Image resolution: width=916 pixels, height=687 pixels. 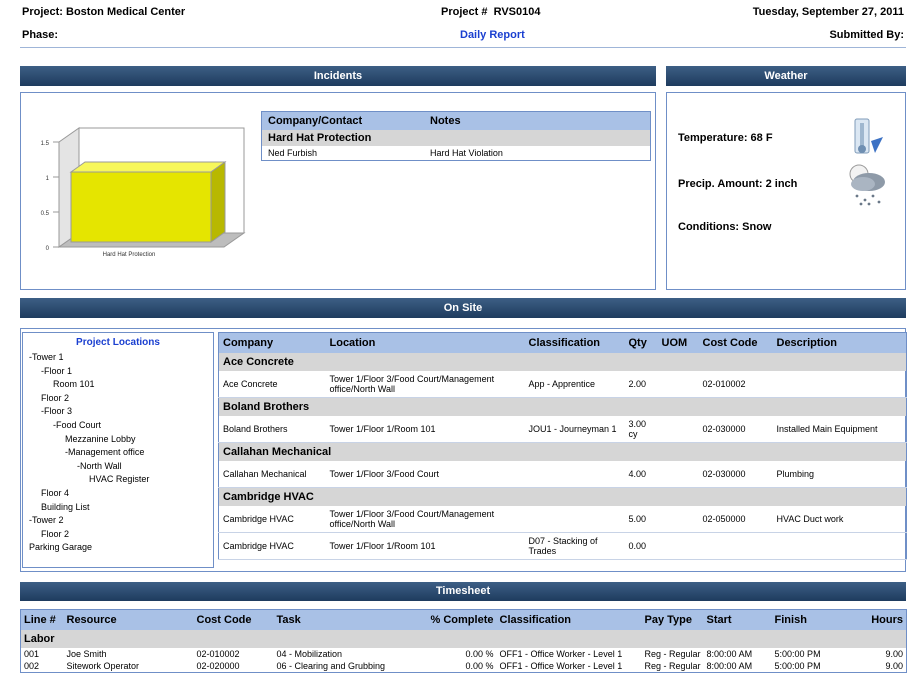 What do you see at coordinates (491, 12) in the screenshot?
I see `project-number: Project # RVS0104` at bounding box center [491, 12].